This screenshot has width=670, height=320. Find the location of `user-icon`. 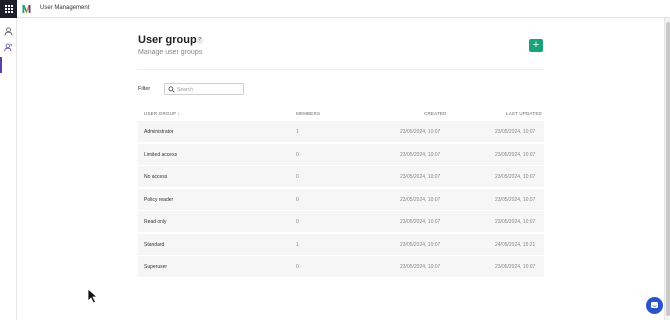

user-icon is located at coordinates (8, 31).